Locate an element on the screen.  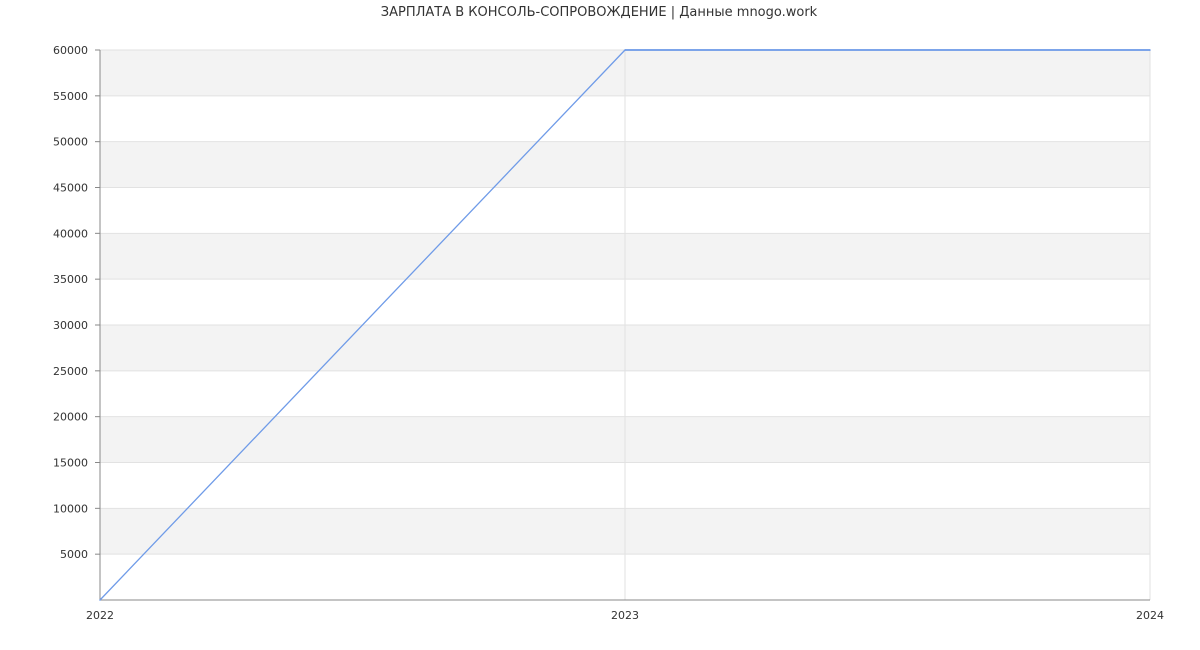
y-tick-label: 35000 is located at coordinates (70, 279).